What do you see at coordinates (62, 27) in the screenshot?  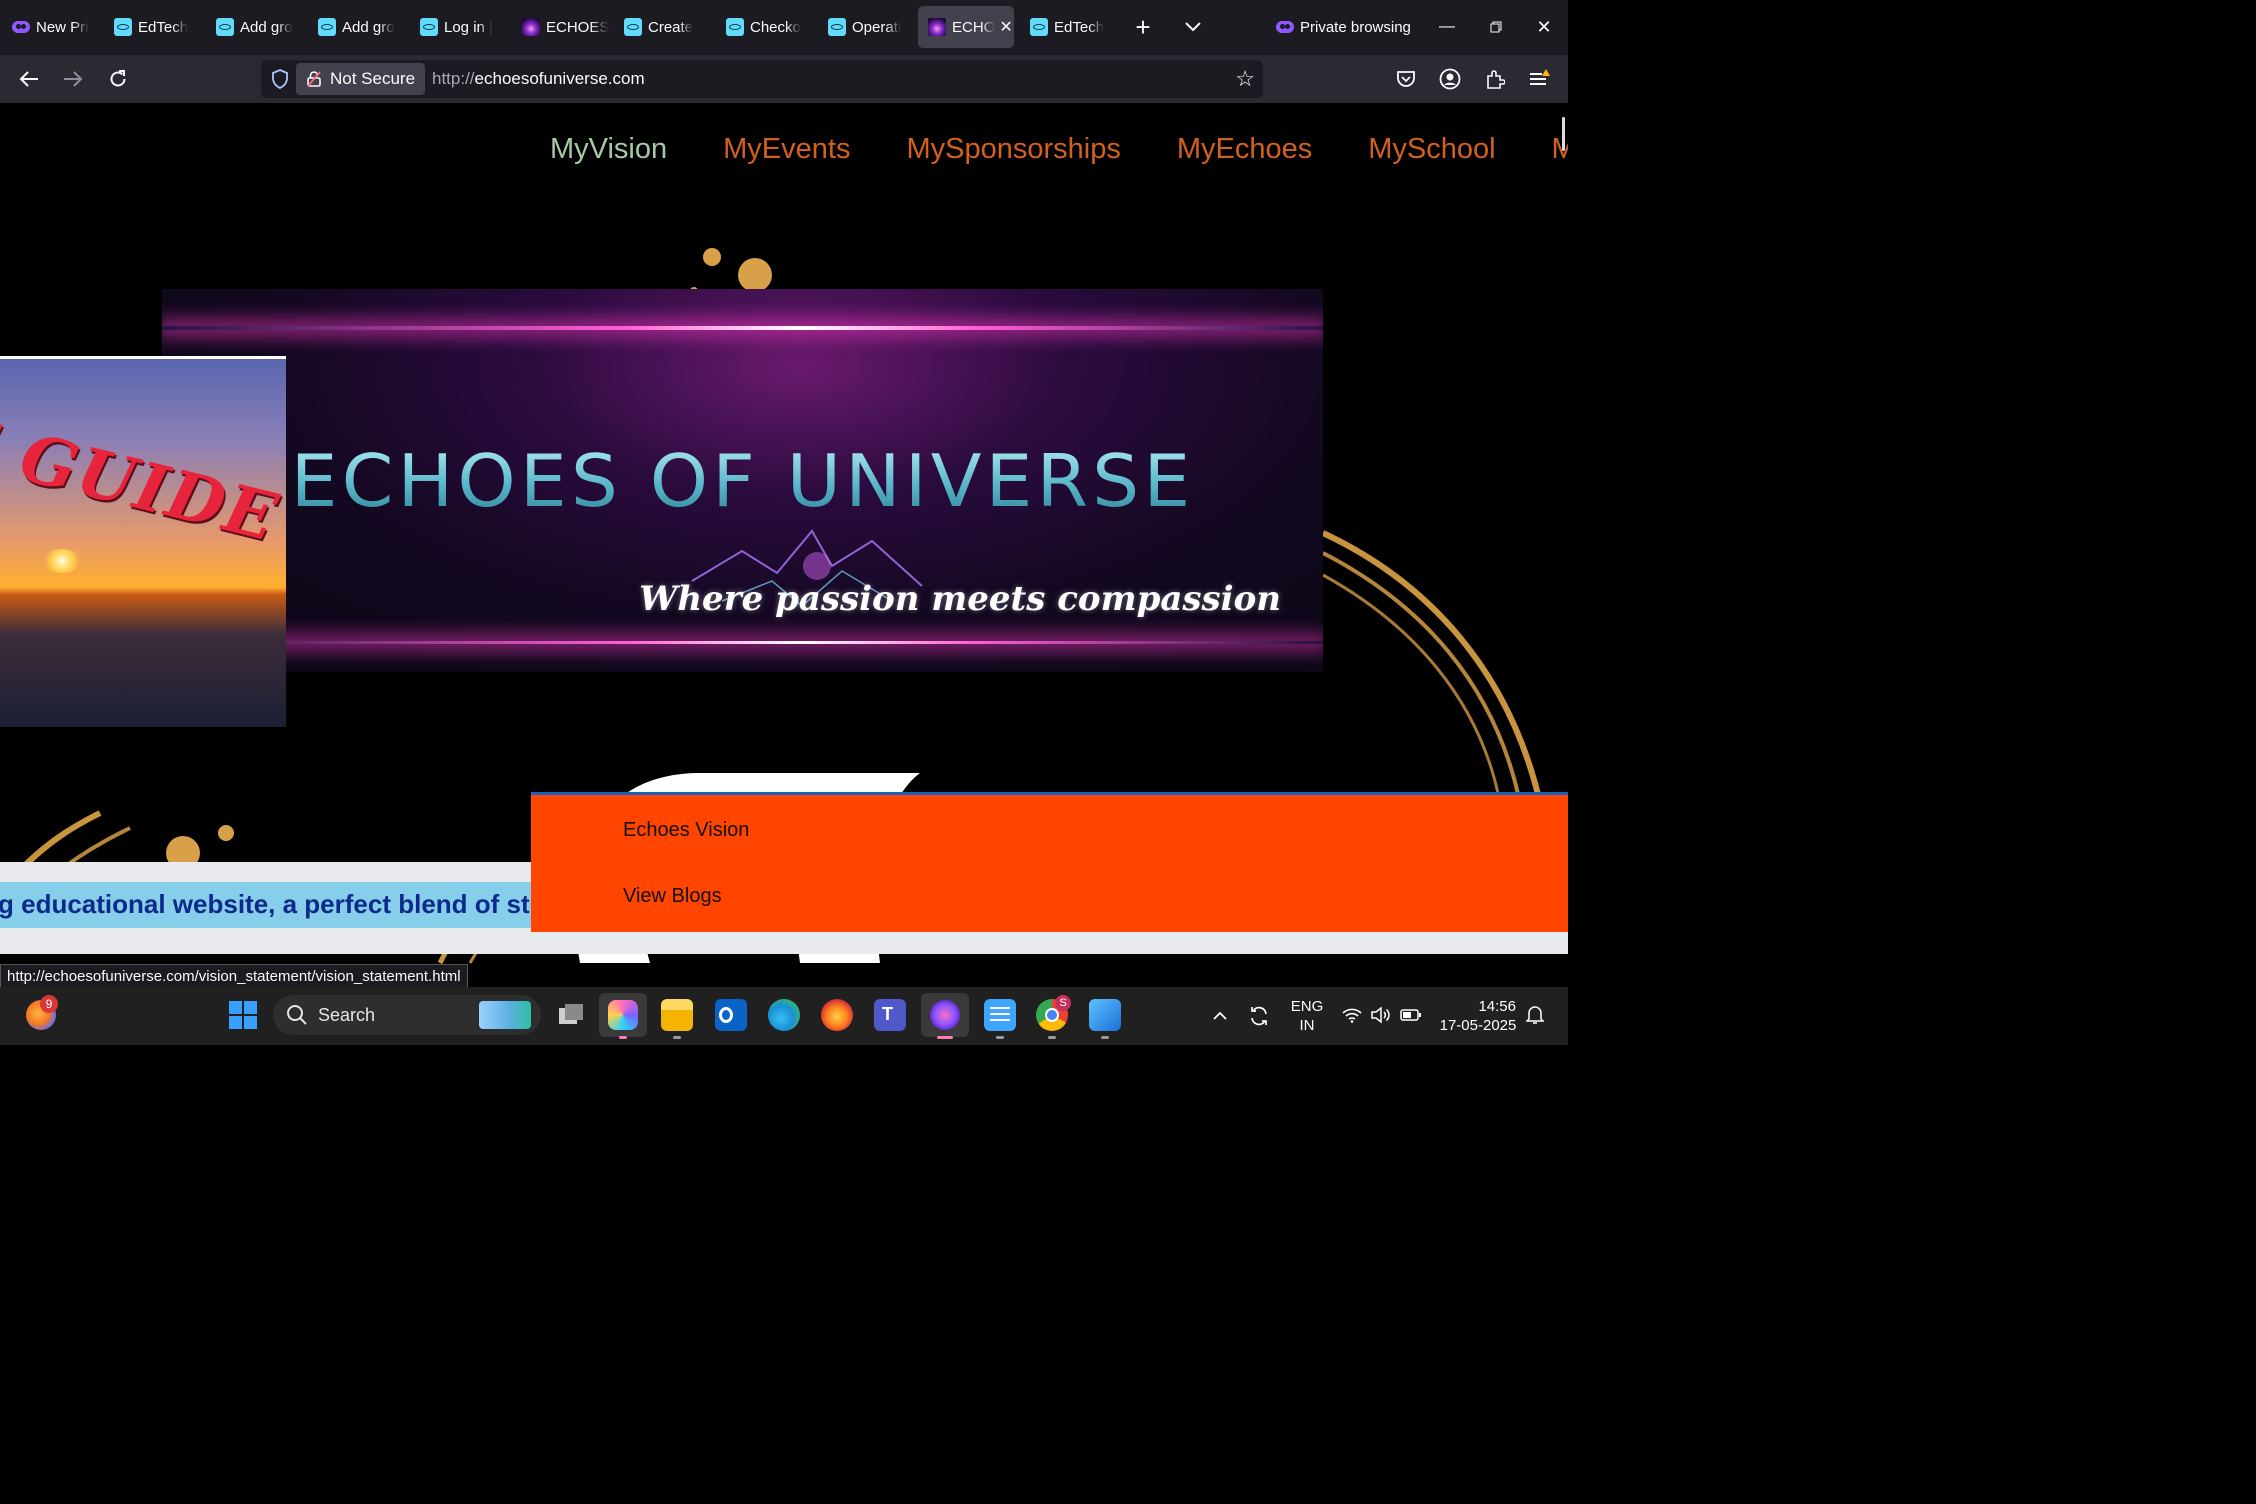 I see `tab-label: New Pri` at bounding box center [62, 27].